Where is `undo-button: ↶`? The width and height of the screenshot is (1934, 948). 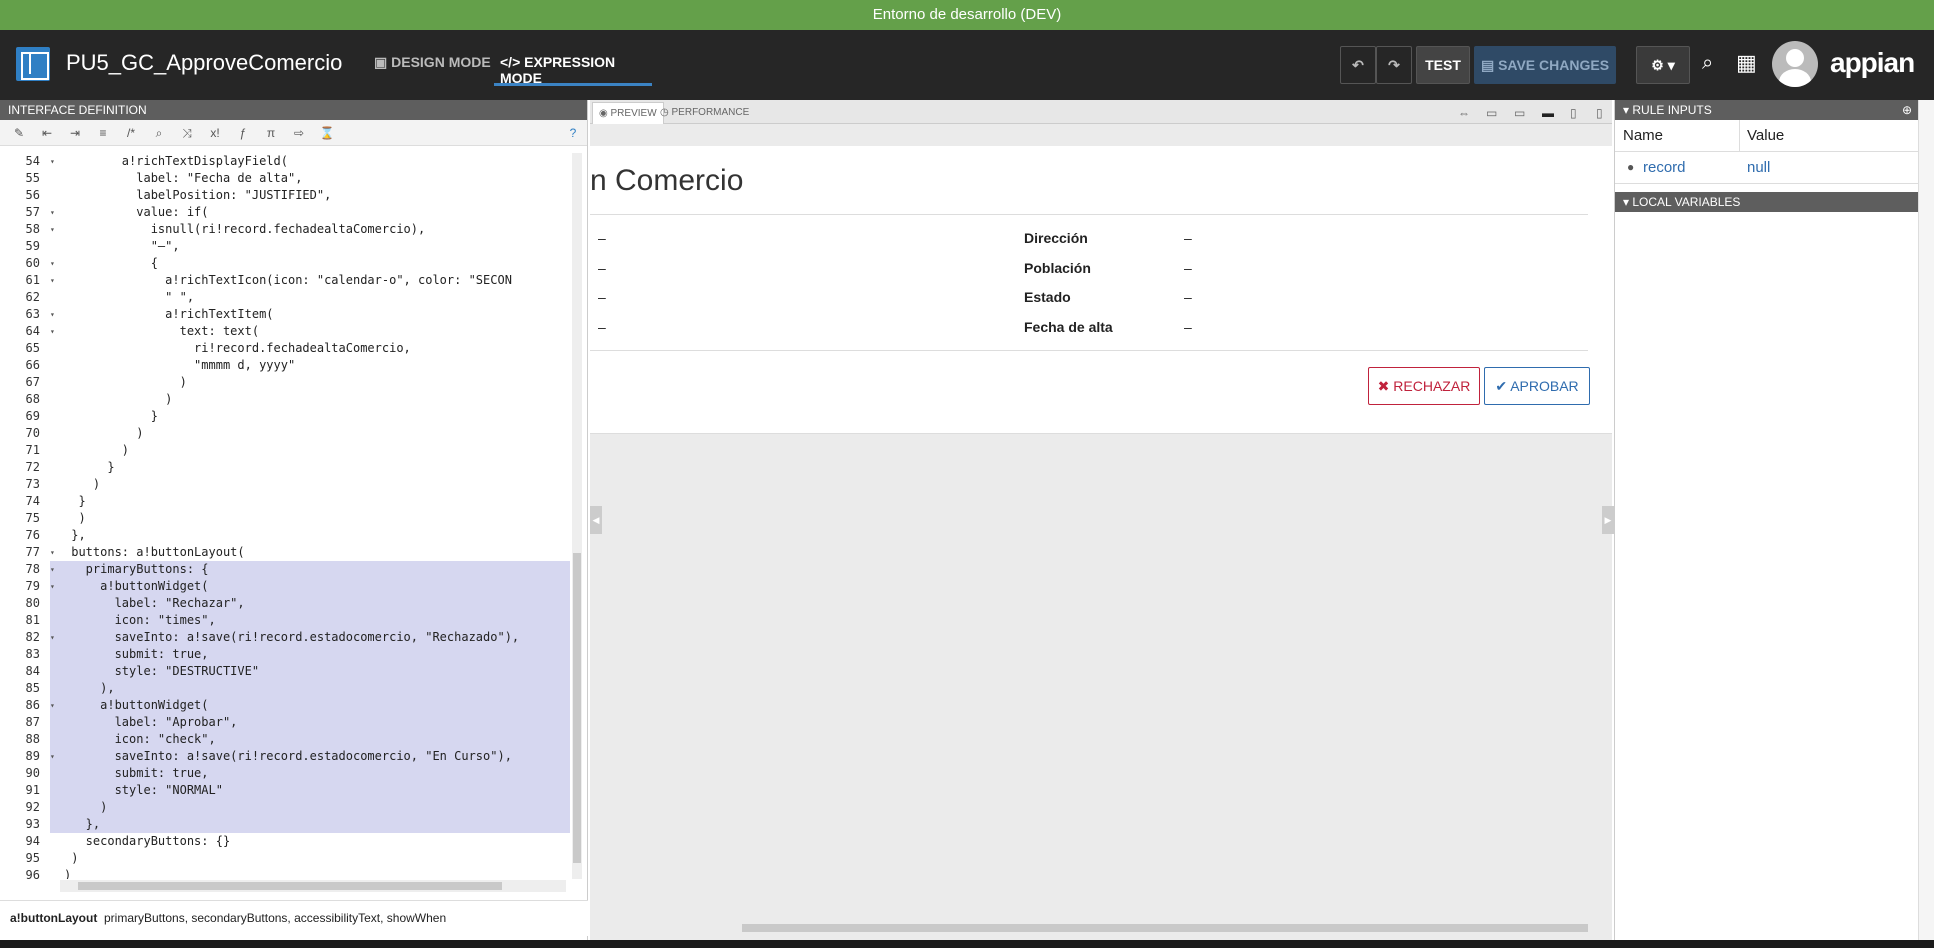
undo-button: ↶ is located at coordinates (1358, 65).